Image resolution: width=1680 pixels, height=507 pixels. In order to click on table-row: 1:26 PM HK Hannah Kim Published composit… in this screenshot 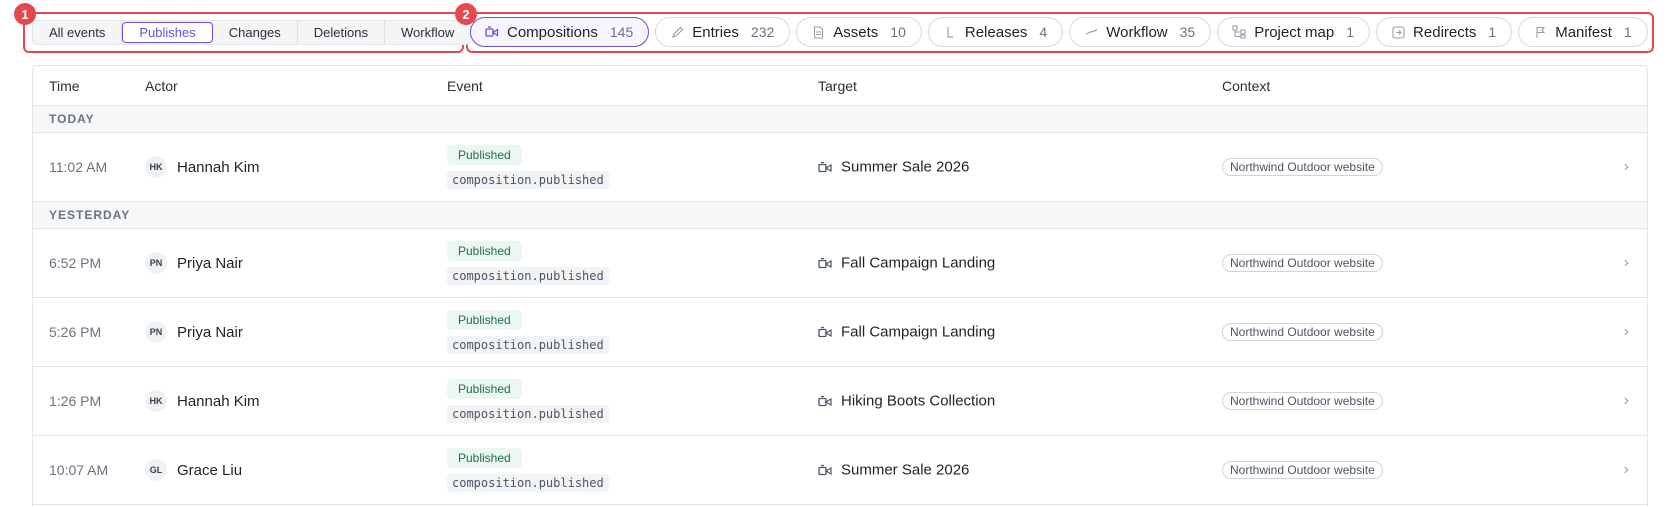, I will do `click(840, 401)`.